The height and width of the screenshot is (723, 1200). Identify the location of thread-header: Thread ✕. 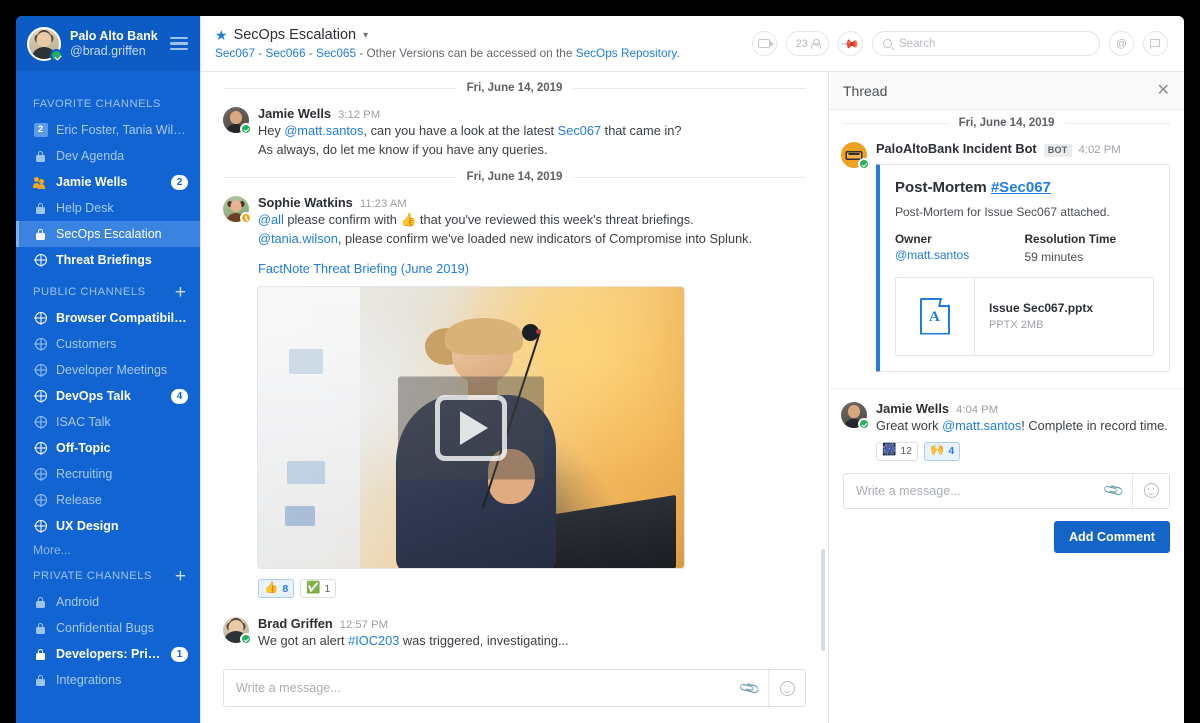
(1006, 91).